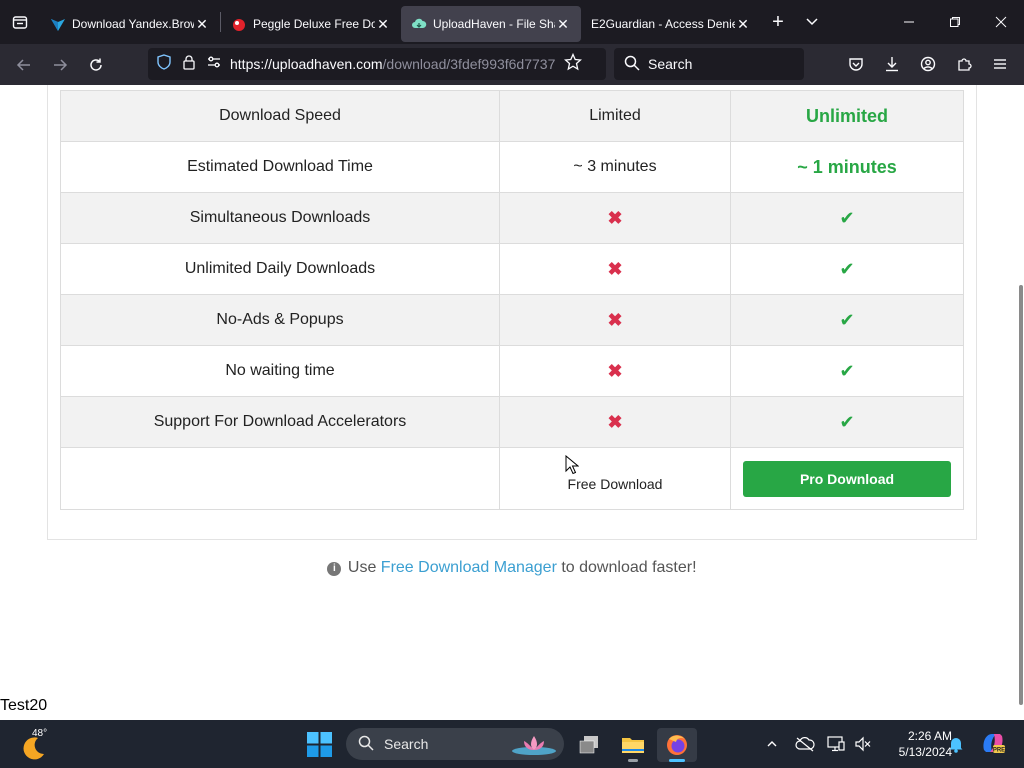  Describe the element at coordinates (362, 567) in the screenshot. I see `tip-prefix: Use` at that location.